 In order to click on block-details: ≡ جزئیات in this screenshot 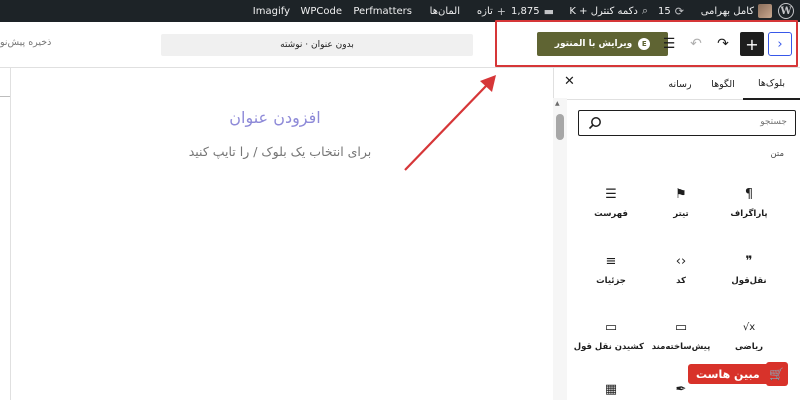, I will do `click(611, 268)`.